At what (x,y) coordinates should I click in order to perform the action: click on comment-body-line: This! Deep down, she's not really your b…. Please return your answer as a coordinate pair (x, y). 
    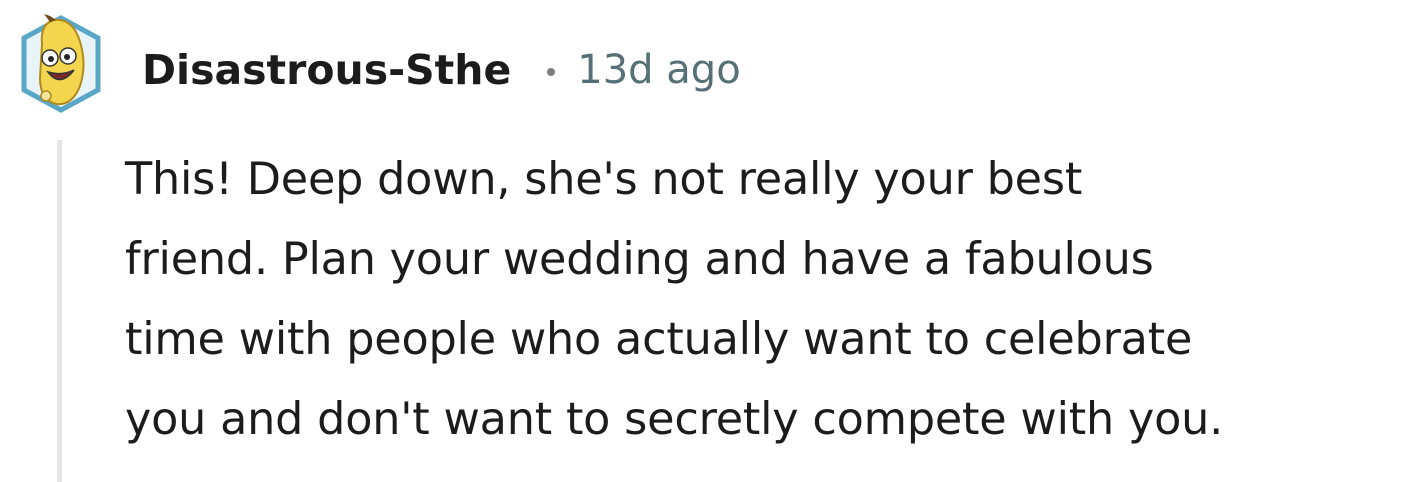
    Looking at the image, I should click on (604, 179).